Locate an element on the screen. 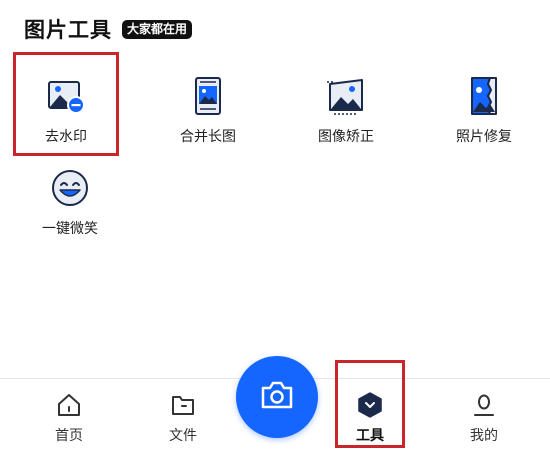  camera-button is located at coordinates (277, 397).